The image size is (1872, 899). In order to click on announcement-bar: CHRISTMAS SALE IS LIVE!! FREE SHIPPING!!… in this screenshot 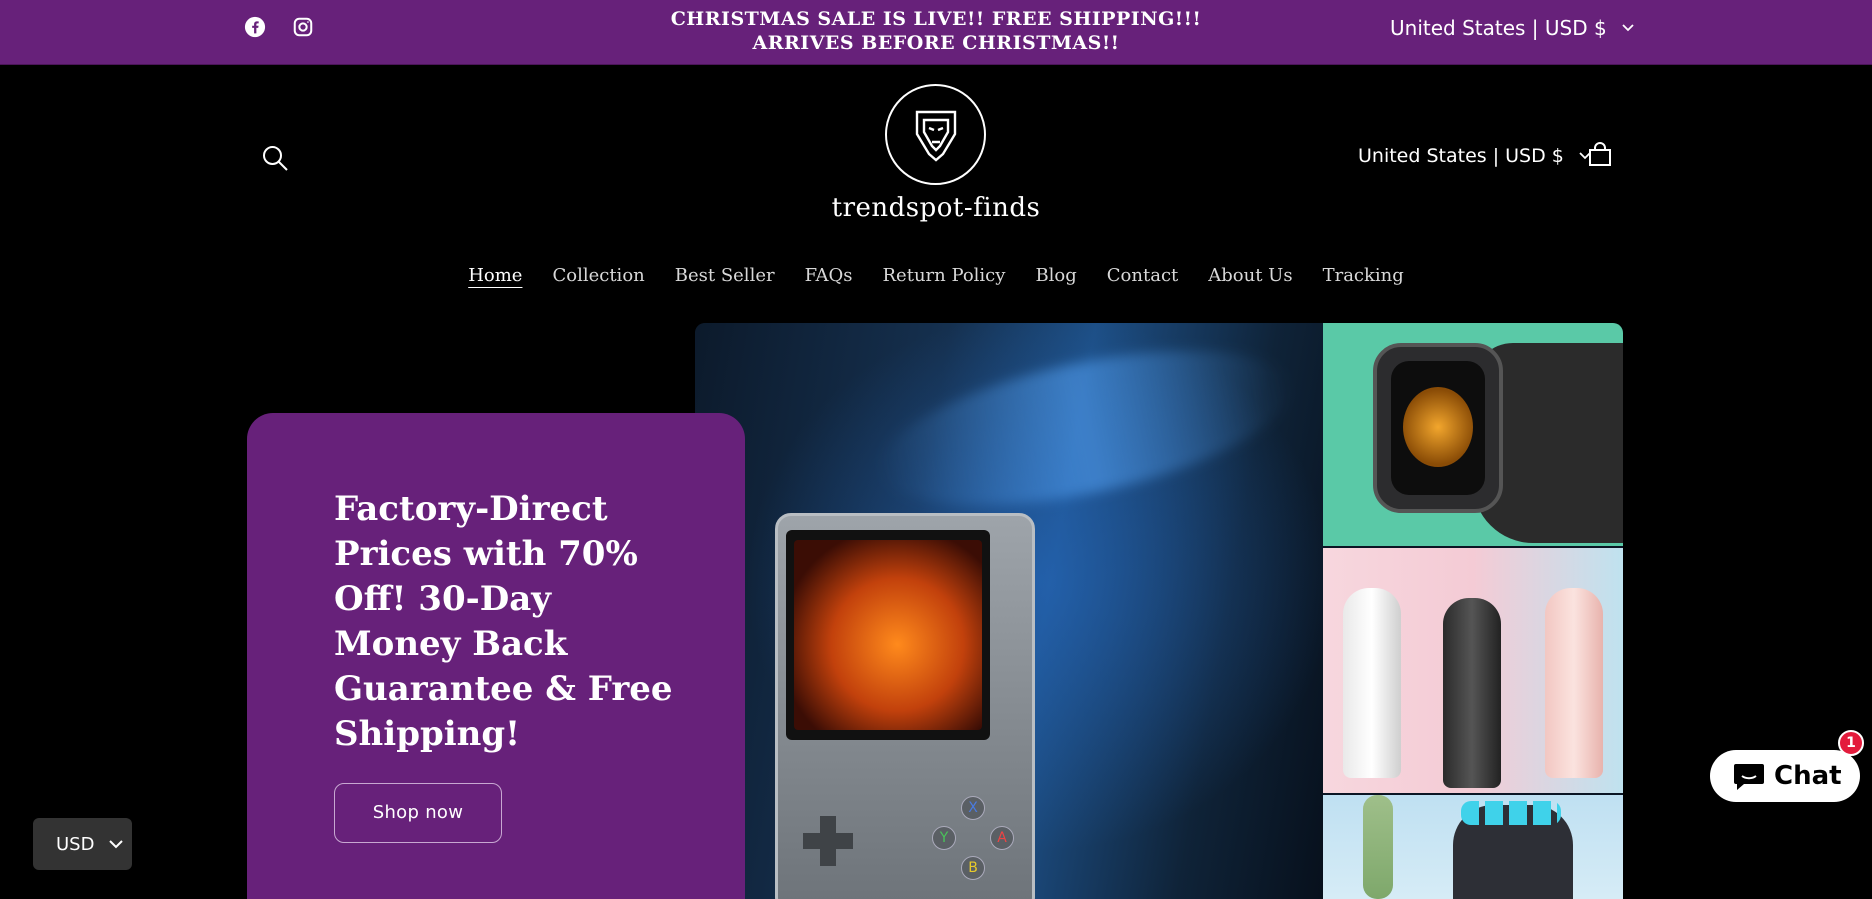, I will do `click(936, 32)`.